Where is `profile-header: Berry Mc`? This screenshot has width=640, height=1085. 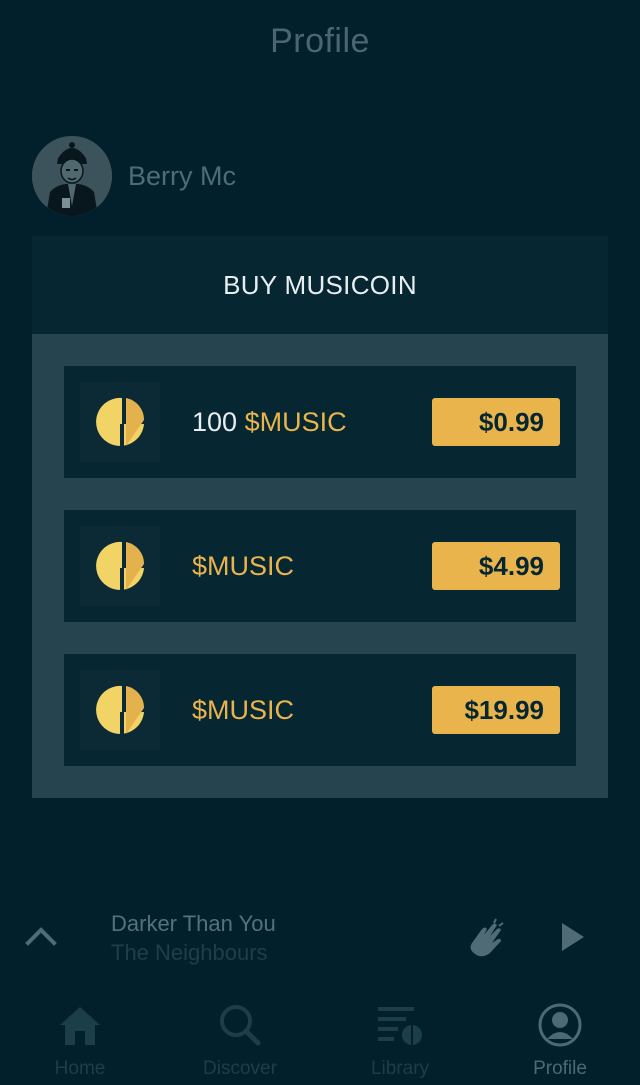 profile-header: Berry Mc is located at coordinates (134, 176).